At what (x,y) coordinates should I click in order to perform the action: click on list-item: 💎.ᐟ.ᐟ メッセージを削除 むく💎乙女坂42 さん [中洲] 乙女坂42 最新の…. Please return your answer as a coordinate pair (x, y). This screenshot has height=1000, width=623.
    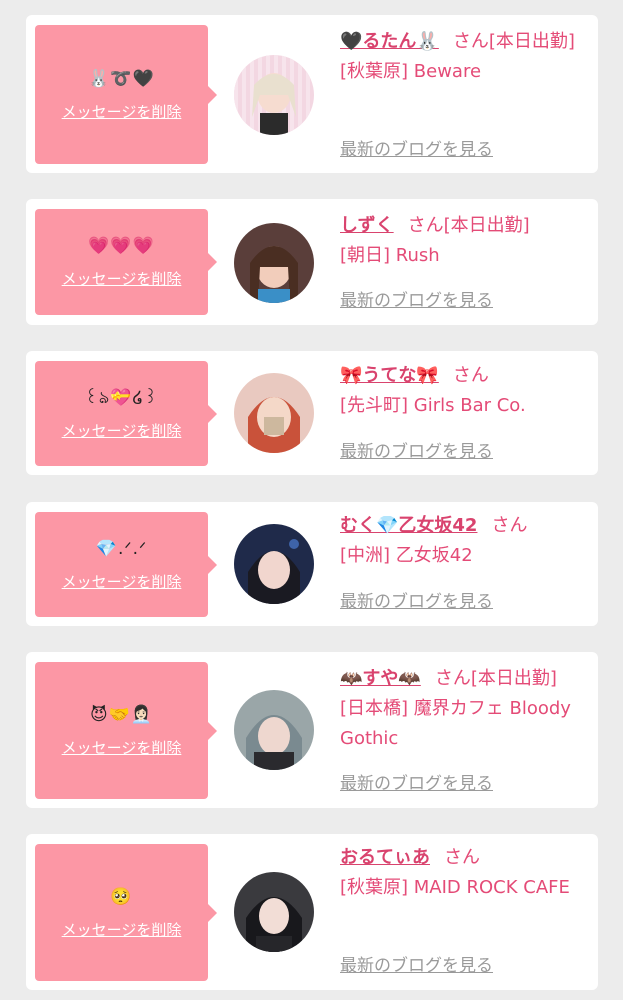
    Looking at the image, I should click on (312, 564).